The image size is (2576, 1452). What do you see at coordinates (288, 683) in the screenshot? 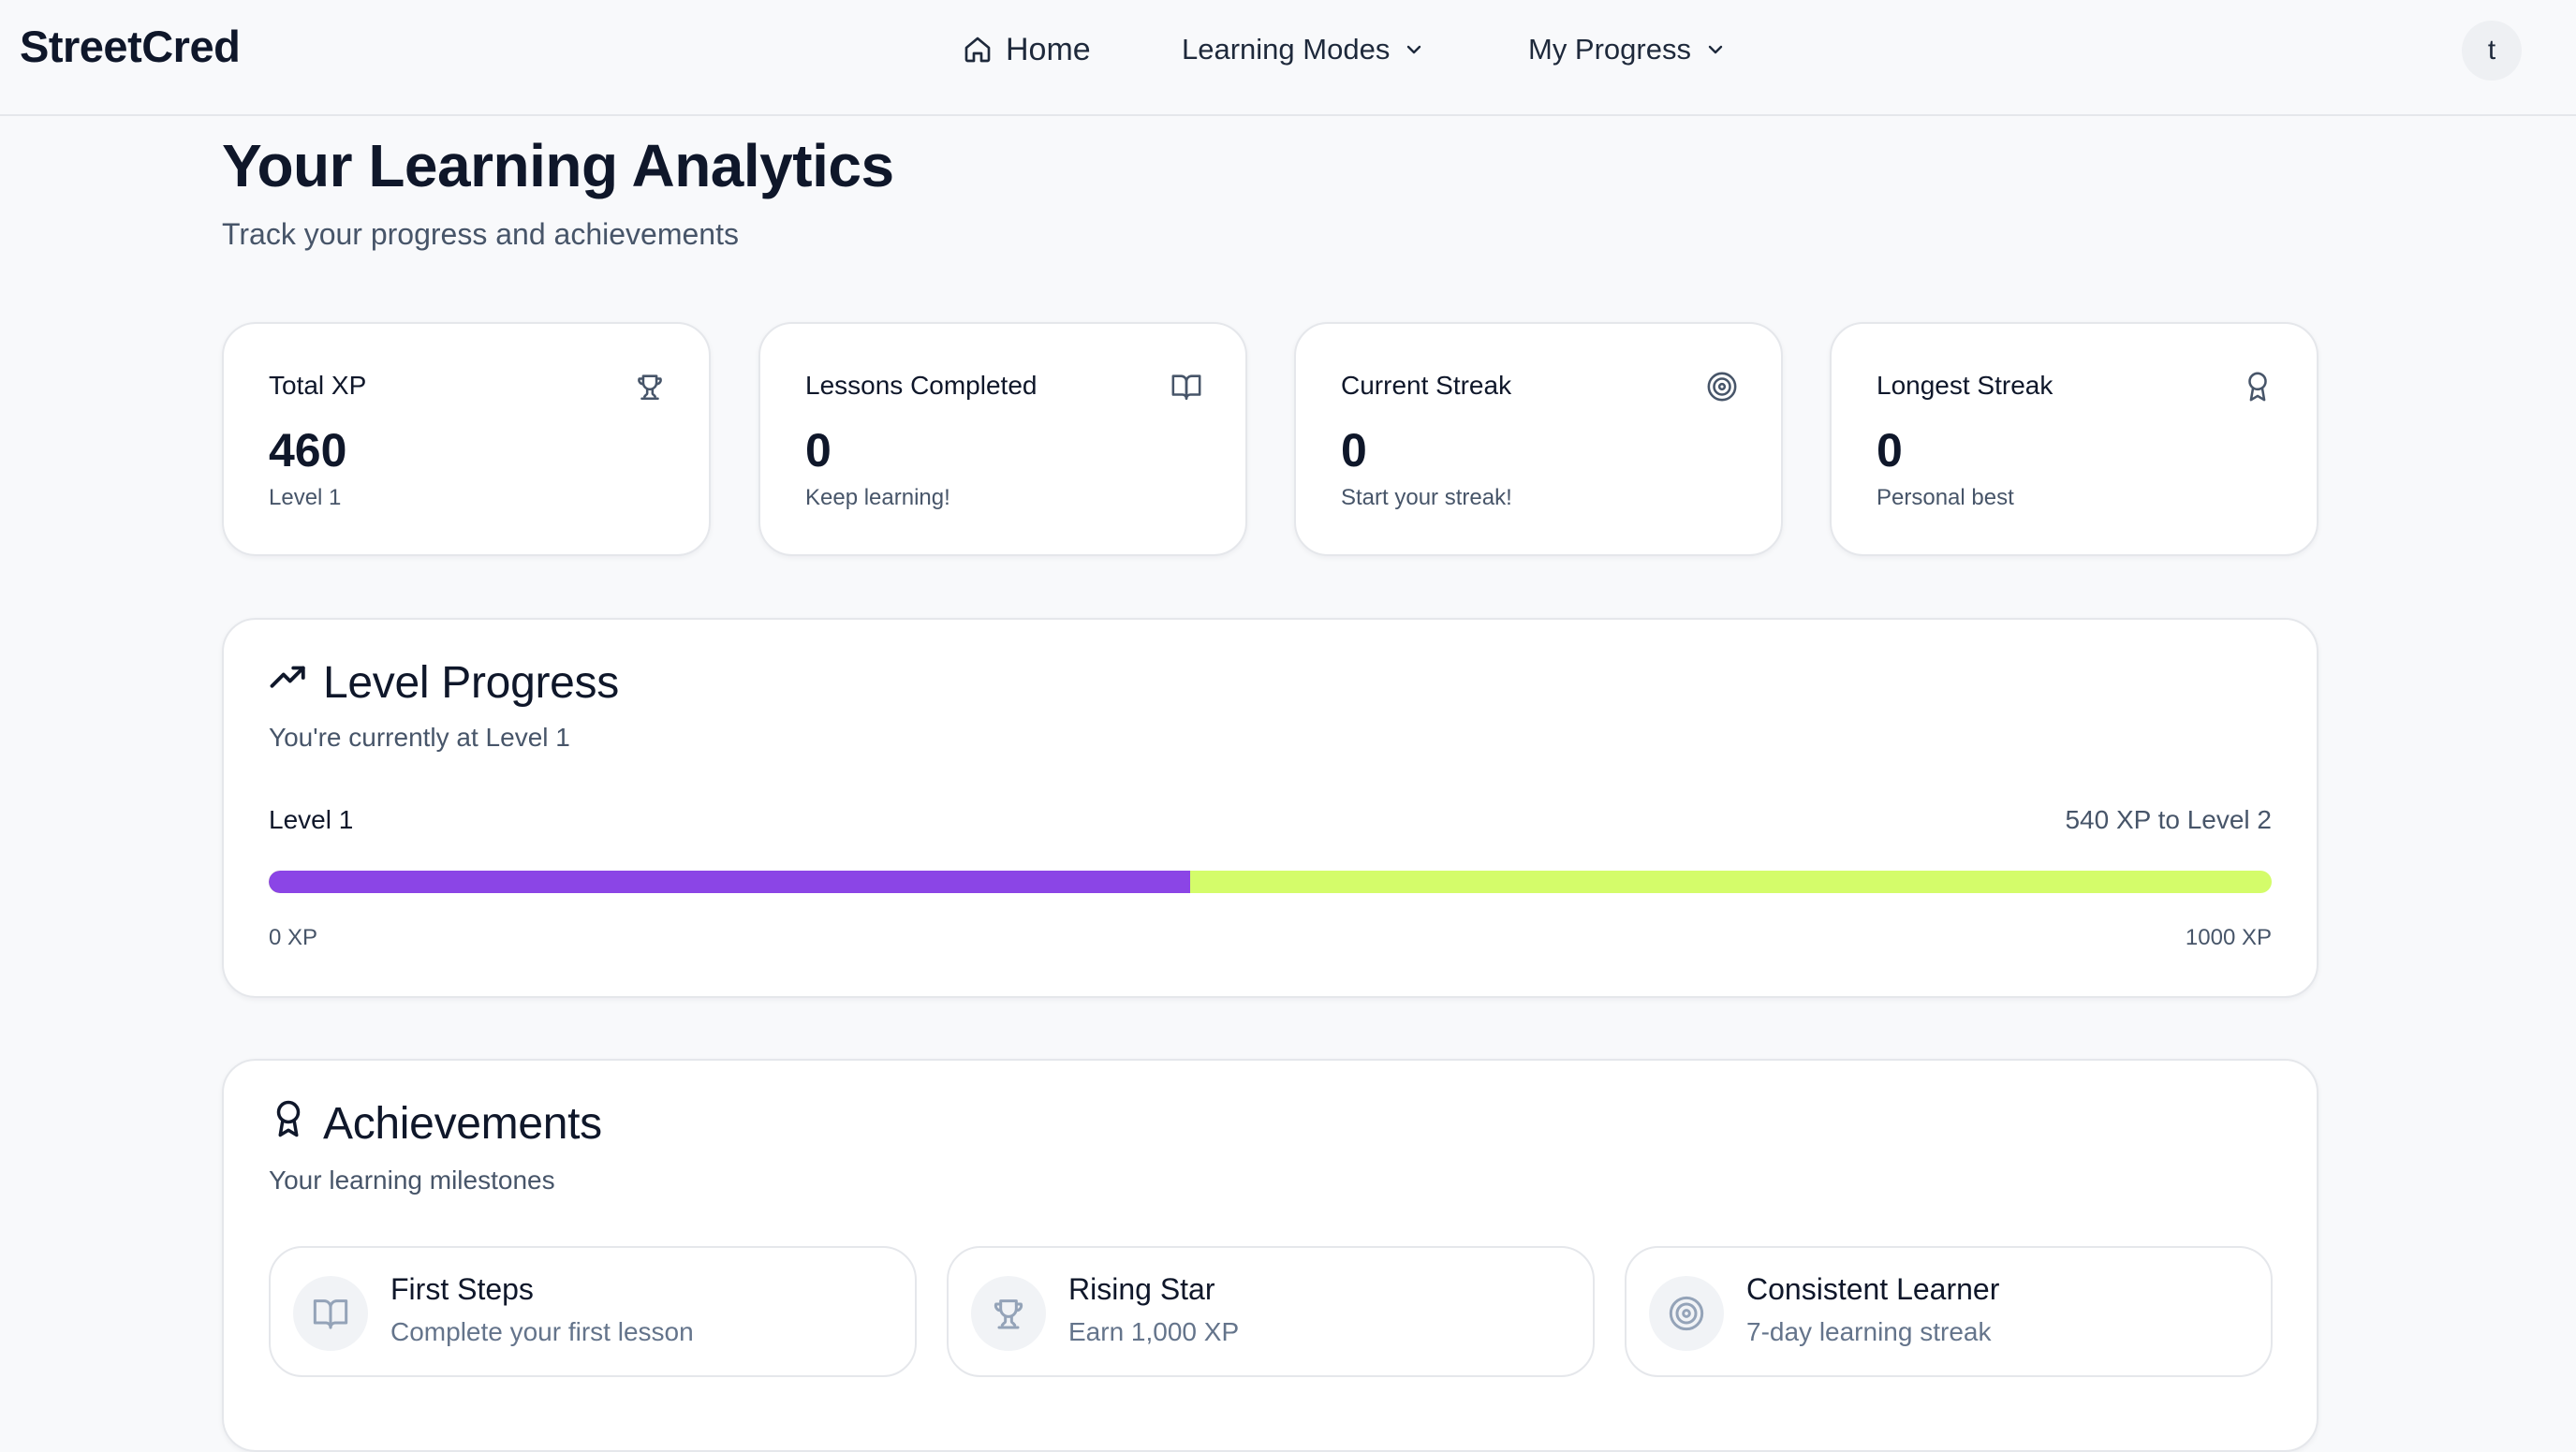
I see `trending-up-icon` at bounding box center [288, 683].